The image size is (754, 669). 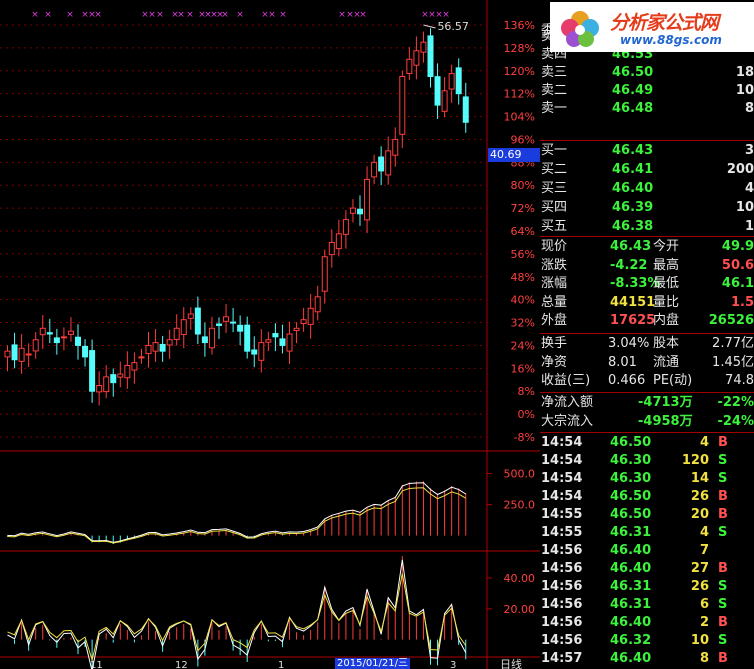 What do you see at coordinates (699, 568) in the screenshot?
I see `tick-volume: 27` at bounding box center [699, 568].